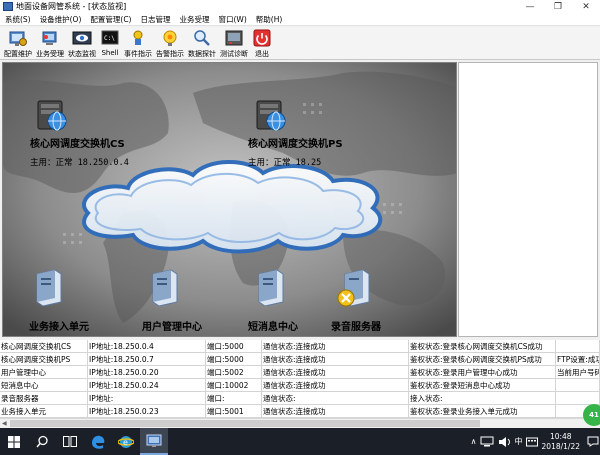 The image size is (600, 455). I want to click on node-status-ps: 主用：正常 18.25, so click(284, 162).